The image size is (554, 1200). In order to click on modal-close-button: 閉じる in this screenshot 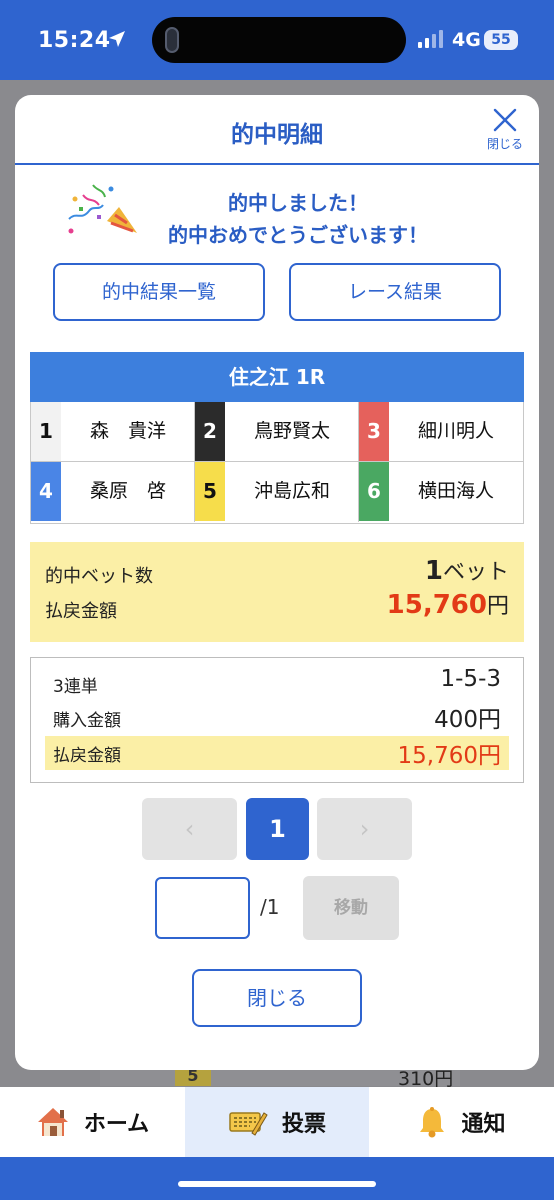, I will do `click(505, 132)`.